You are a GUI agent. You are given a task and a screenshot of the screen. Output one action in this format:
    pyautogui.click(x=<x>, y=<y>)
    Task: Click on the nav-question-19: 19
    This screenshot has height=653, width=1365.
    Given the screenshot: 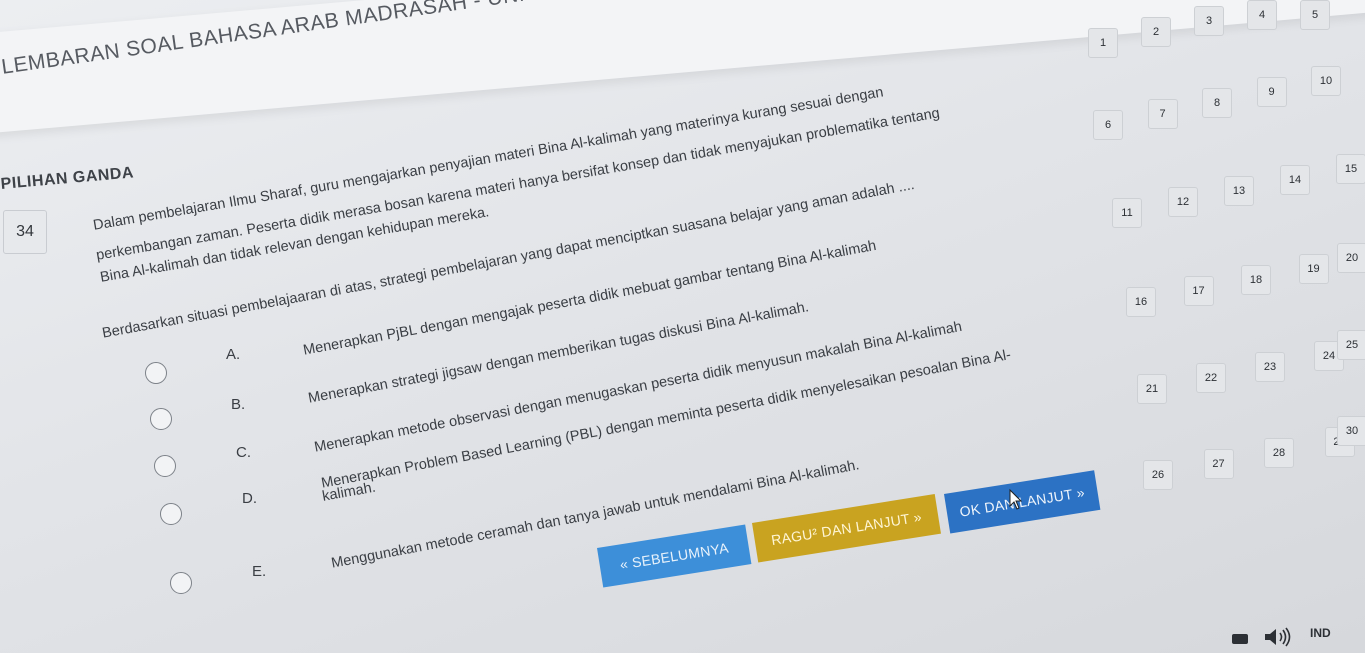 What is the action you would take?
    pyautogui.click(x=1313, y=269)
    